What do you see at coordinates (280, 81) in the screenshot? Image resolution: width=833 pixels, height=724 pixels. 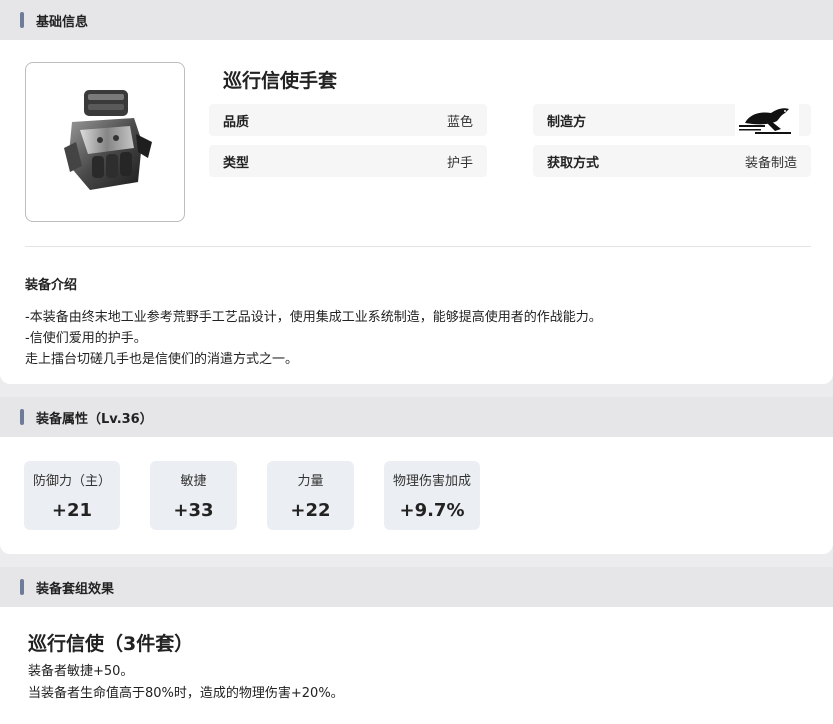 I see `item-name: 巡行信使手套` at bounding box center [280, 81].